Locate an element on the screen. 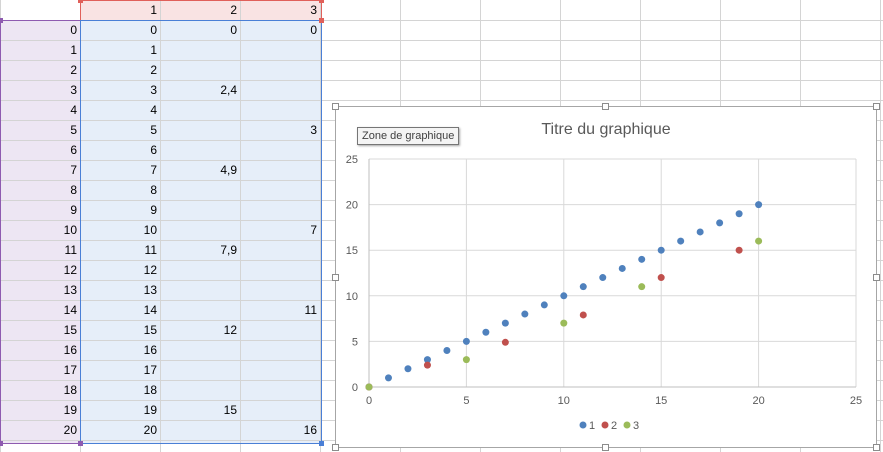 Image resolution: width=883 pixels, height=452 pixels. y-tick-label: 20 is located at coordinates (352, 206).